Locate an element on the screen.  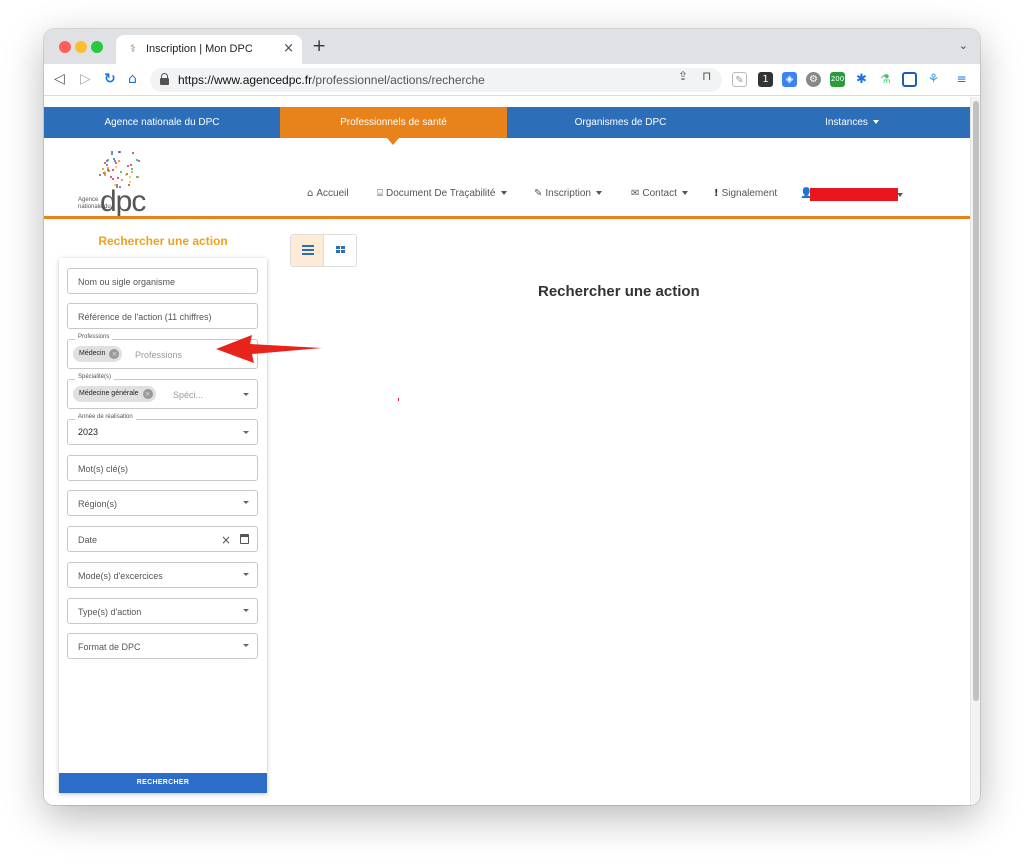
date-input: Date × is located at coordinates (162, 539).